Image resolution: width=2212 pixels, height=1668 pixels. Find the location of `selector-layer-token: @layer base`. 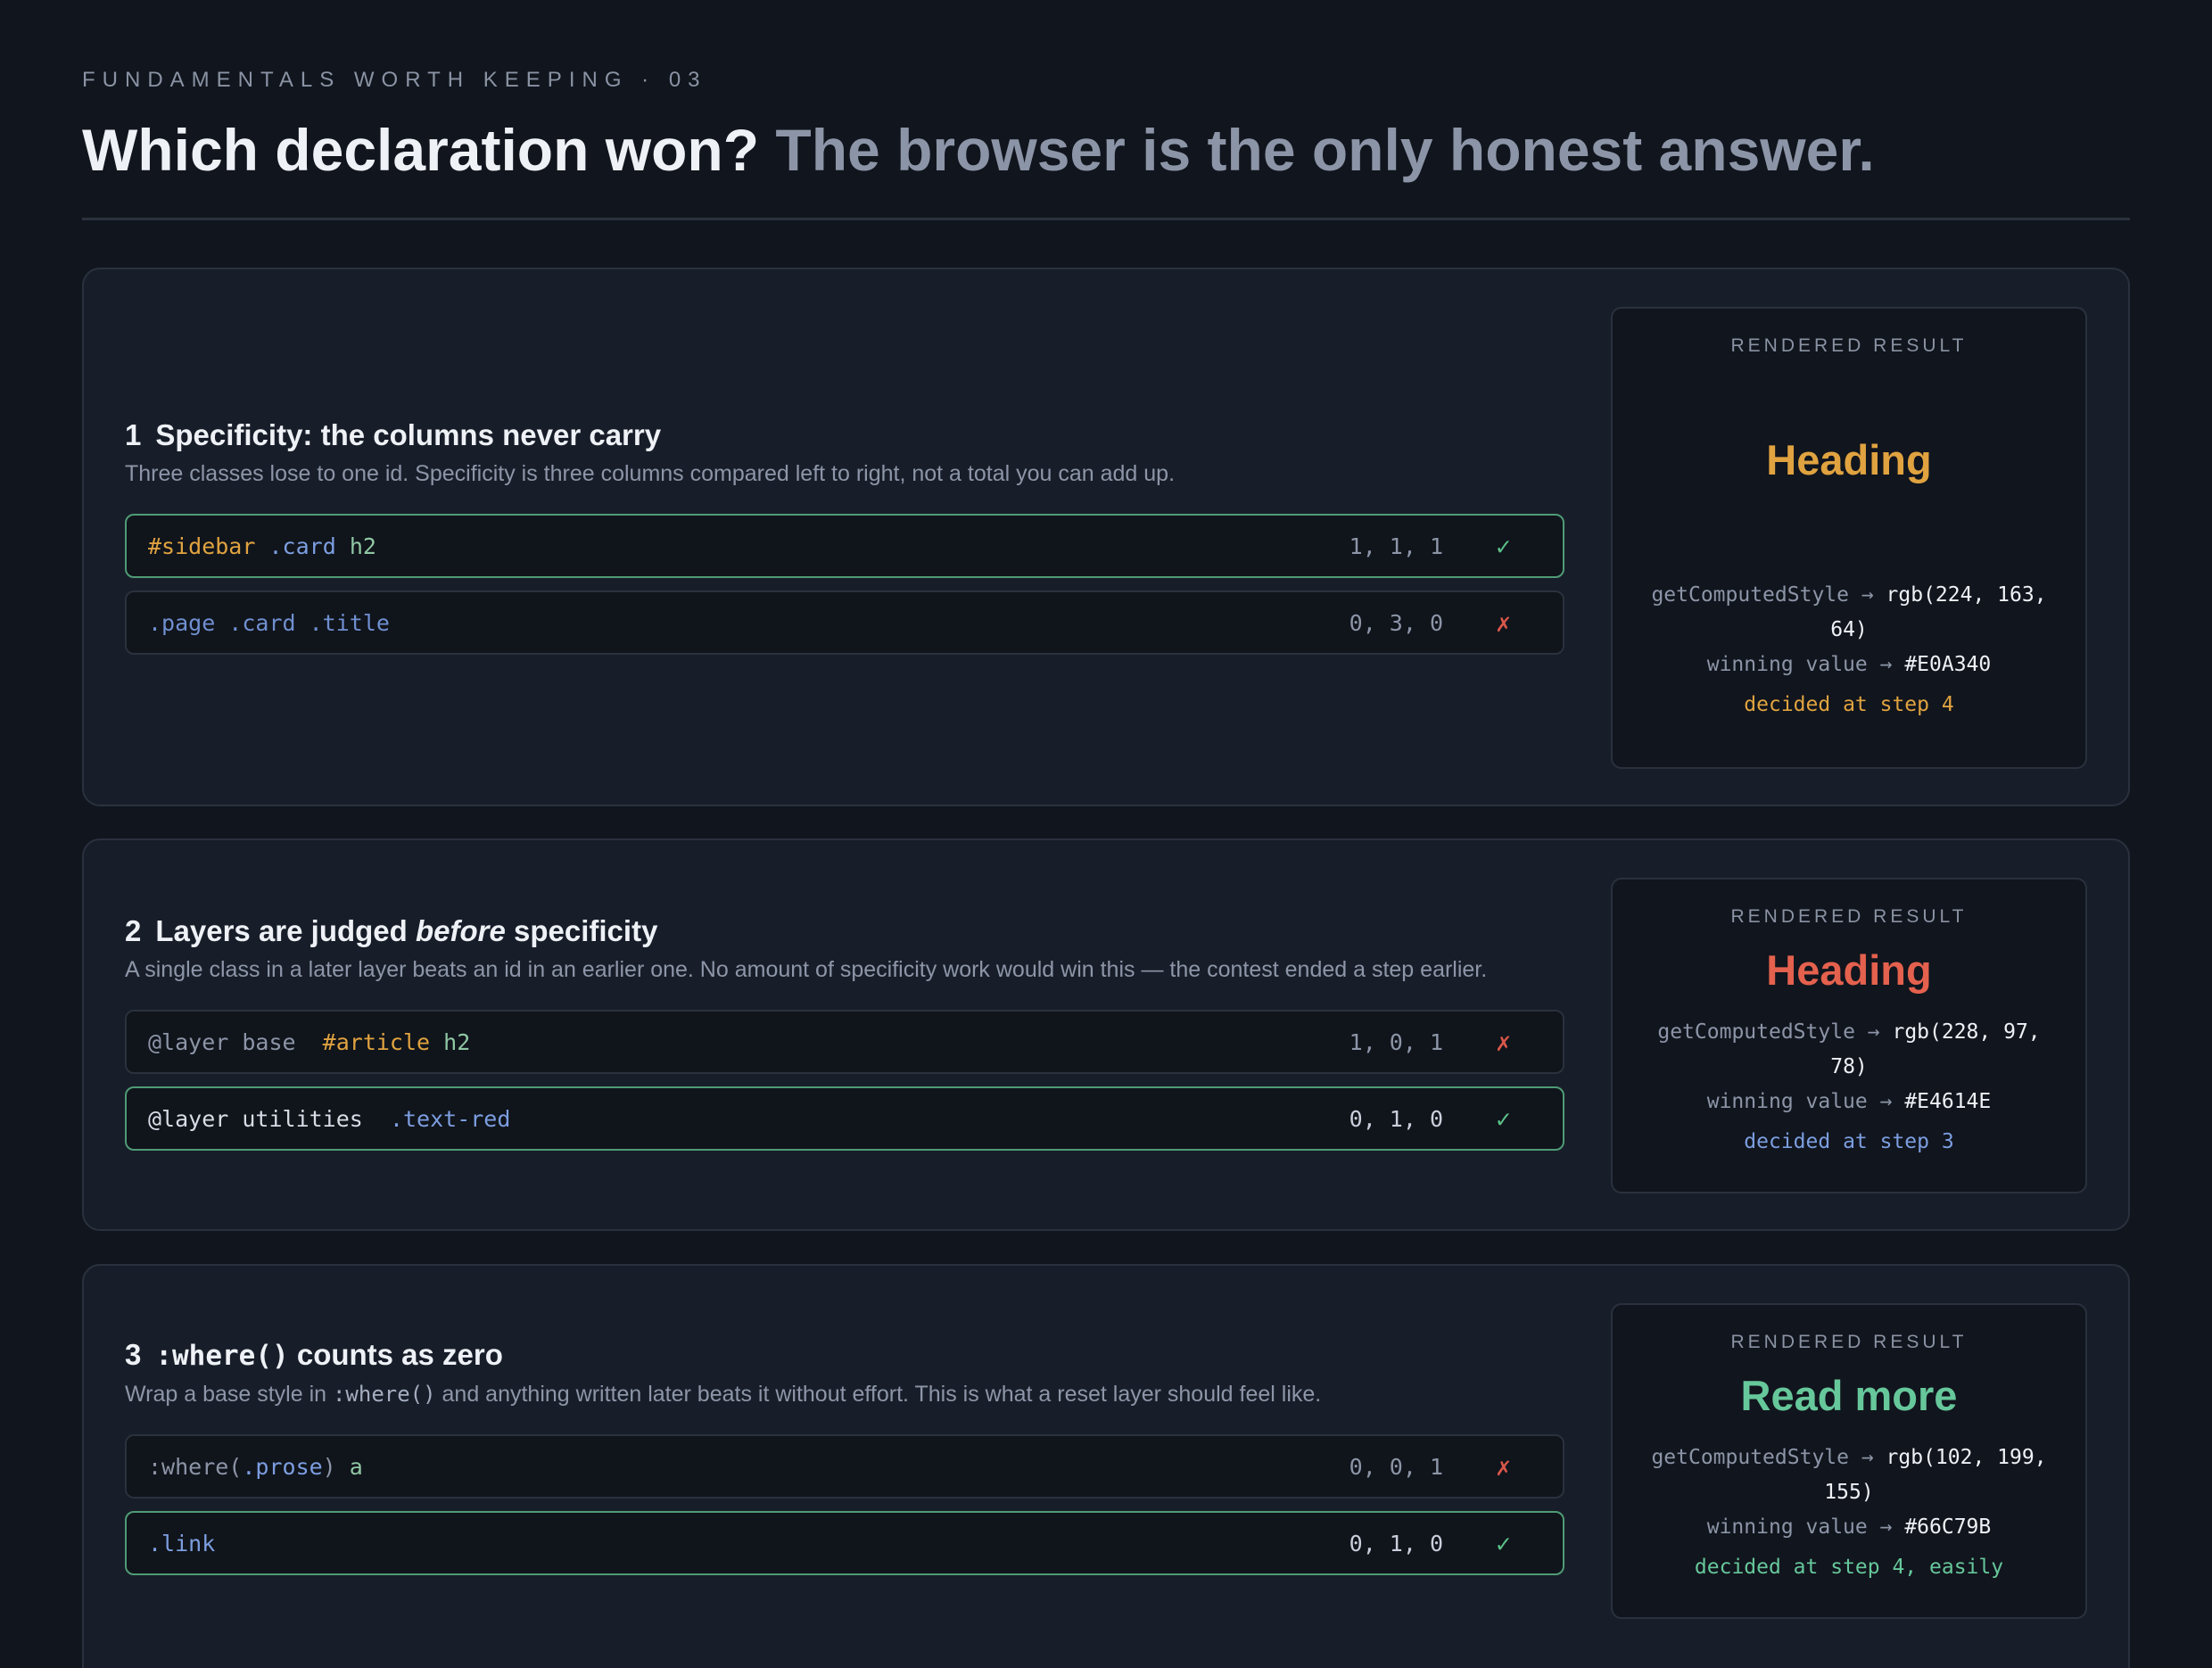

selector-layer-token: @layer base is located at coordinates (235, 1041).